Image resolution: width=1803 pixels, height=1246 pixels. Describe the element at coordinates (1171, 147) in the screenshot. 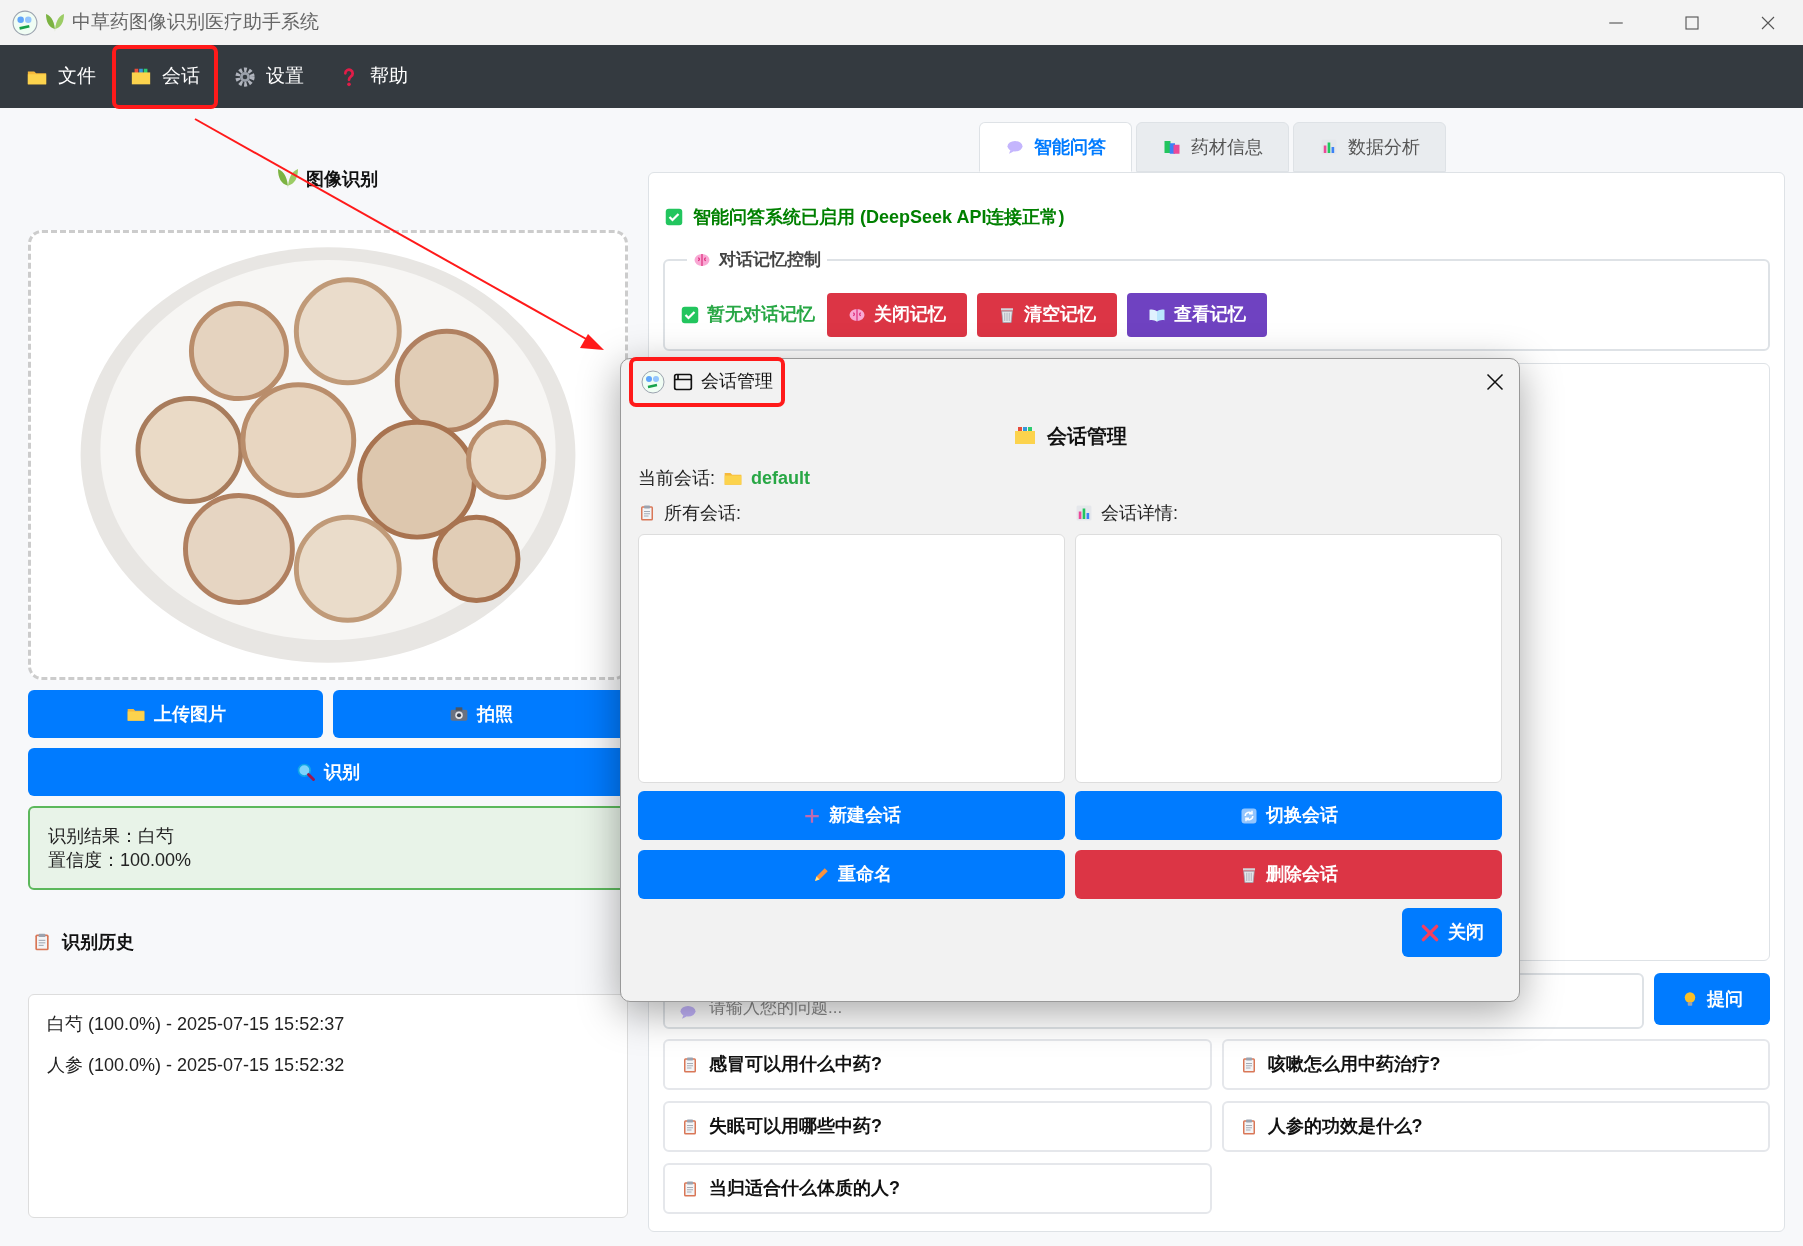

I see `books-icon` at that location.